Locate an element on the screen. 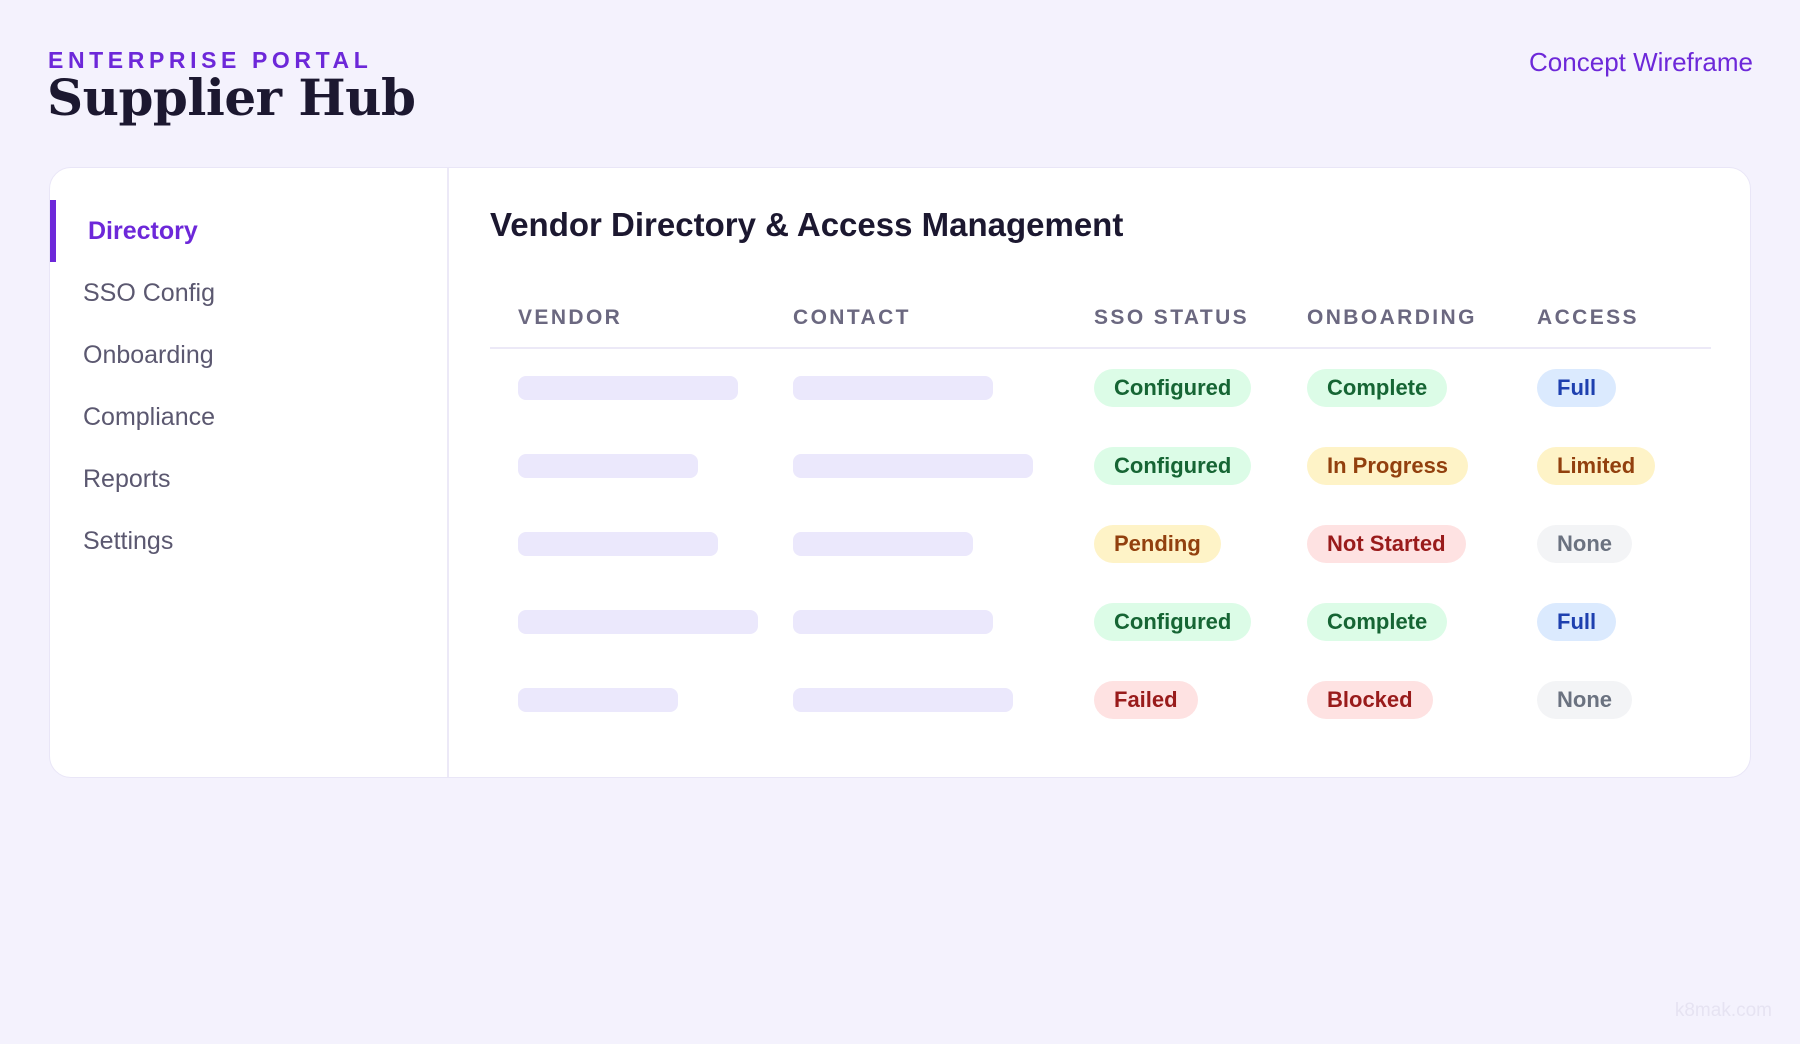  table-row: Configured In Progress Limited is located at coordinates (1100, 466).